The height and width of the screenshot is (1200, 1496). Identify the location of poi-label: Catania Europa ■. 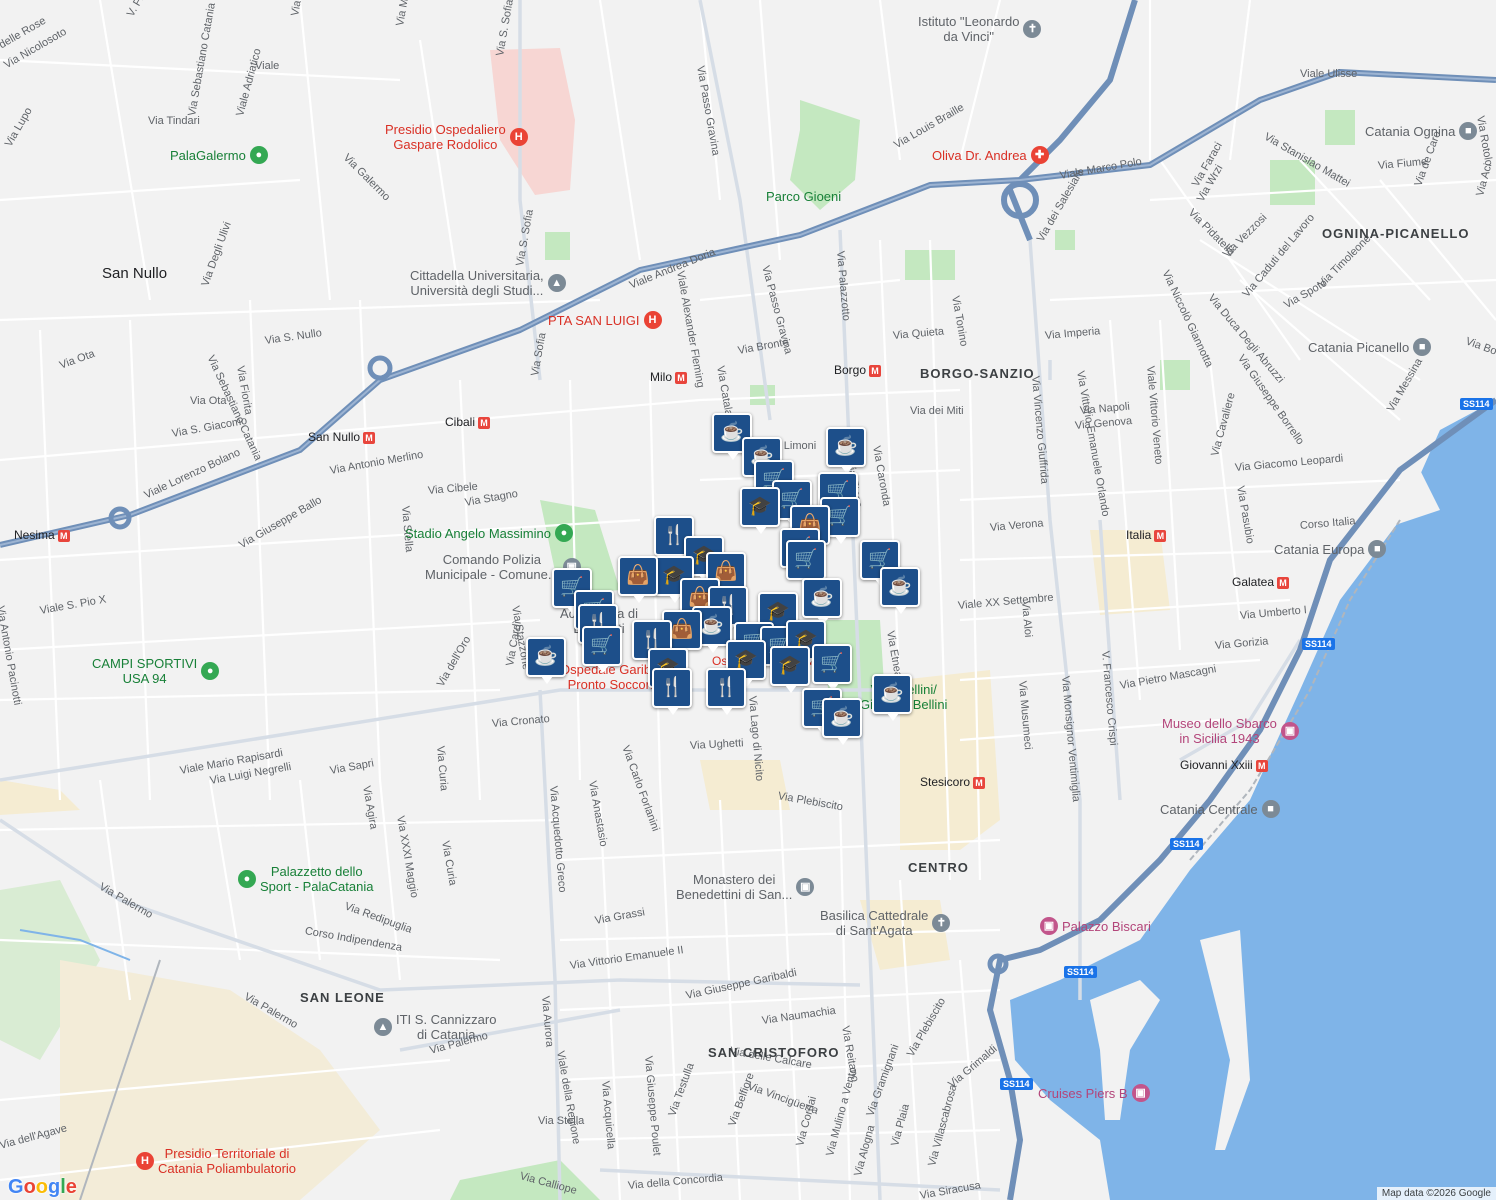
(1330, 549).